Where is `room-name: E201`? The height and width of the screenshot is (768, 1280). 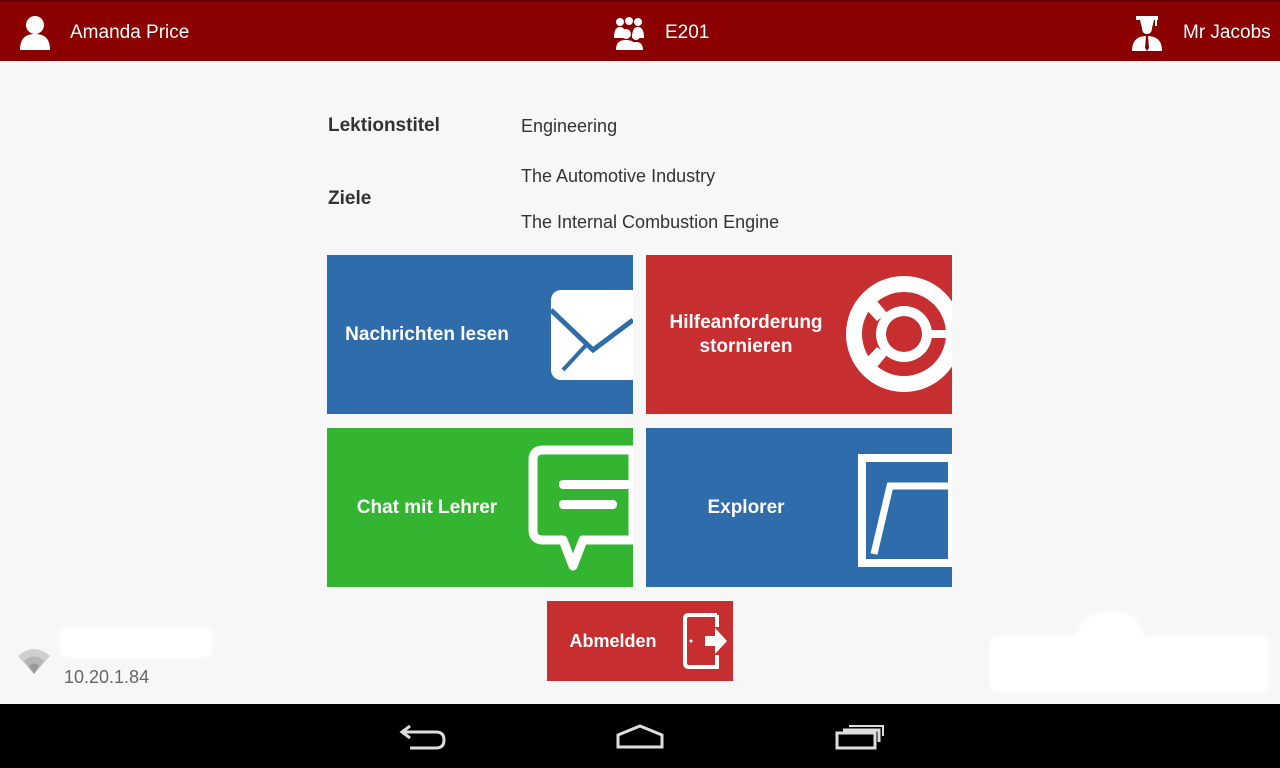
room-name: E201 is located at coordinates (687, 32).